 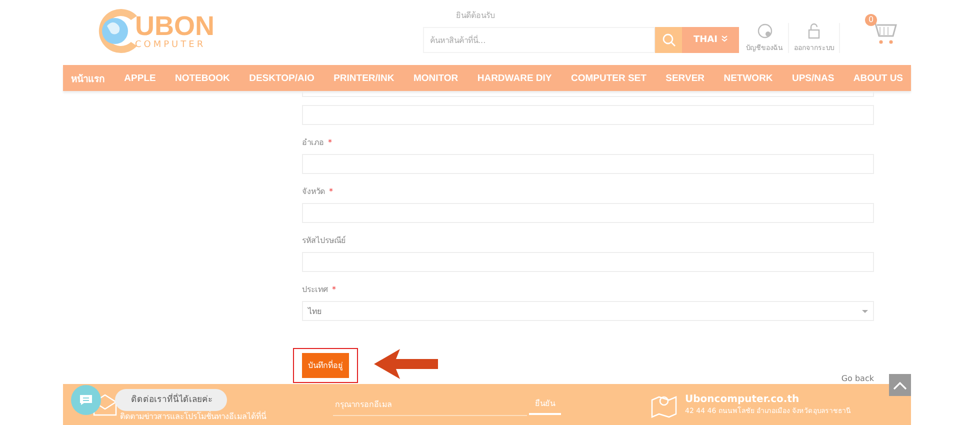 What do you see at coordinates (171, 45) in the screenshot?
I see `logo-subtitle: COMPUTER` at bounding box center [171, 45].